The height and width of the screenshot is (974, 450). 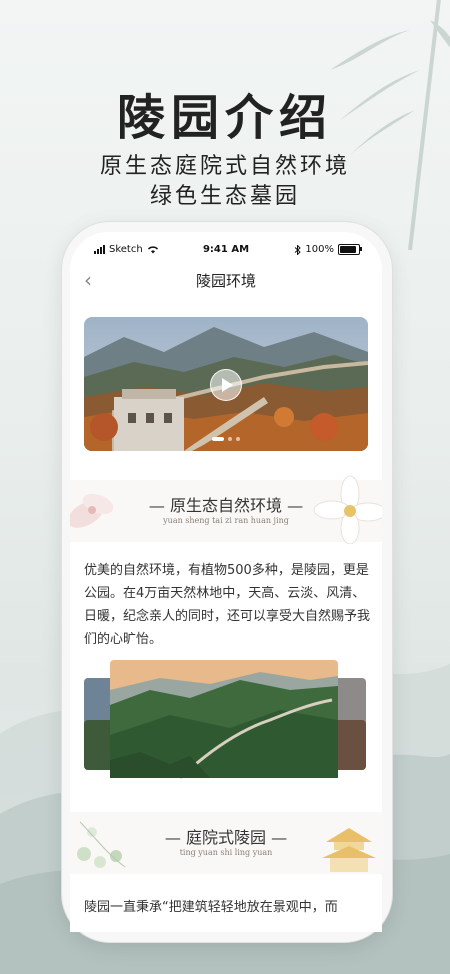 I want to click on battery-percent: 100%, so click(x=319, y=249).